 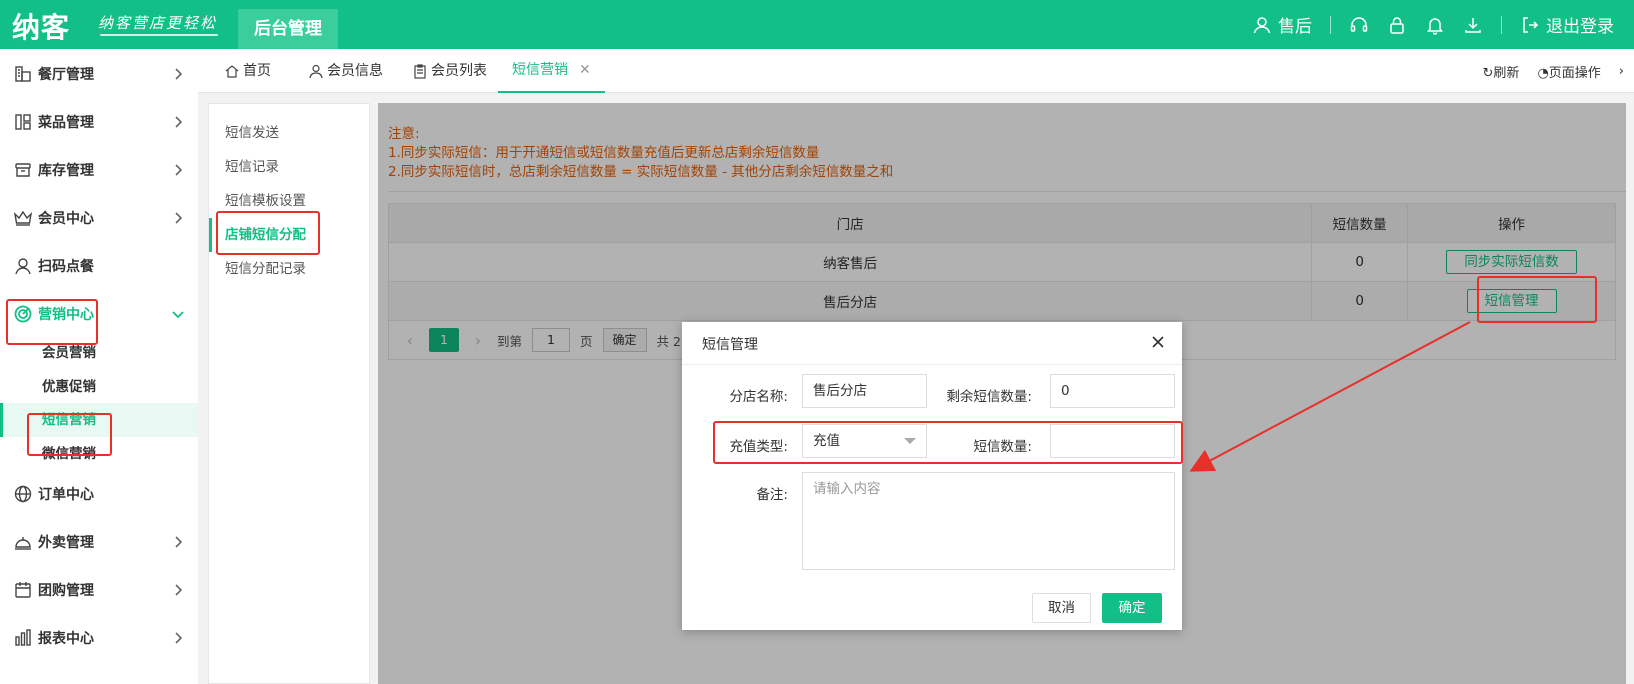 What do you see at coordinates (758, 397) in the screenshot?
I see `branch-name-label: 分店名称:` at bounding box center [758, 397].